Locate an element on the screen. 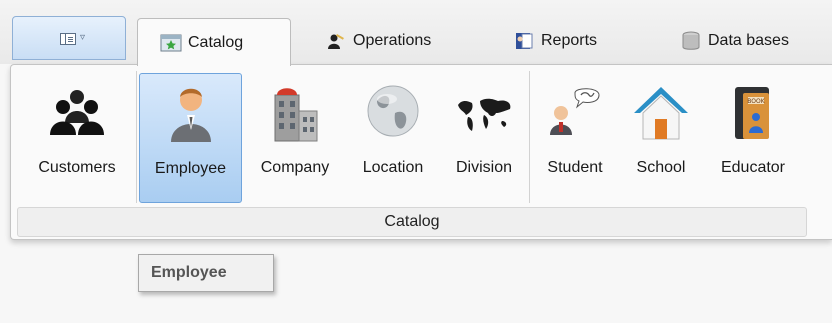  location-button: Location is located at coordinates (393, 138).